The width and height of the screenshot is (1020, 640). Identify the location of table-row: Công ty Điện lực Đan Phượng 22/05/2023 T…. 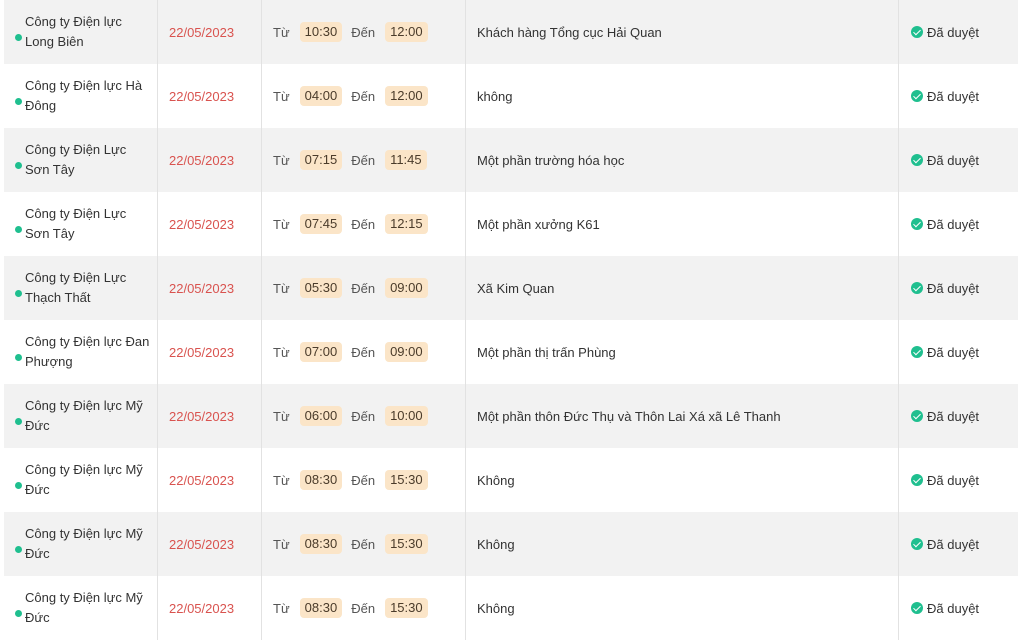
(511, 352).